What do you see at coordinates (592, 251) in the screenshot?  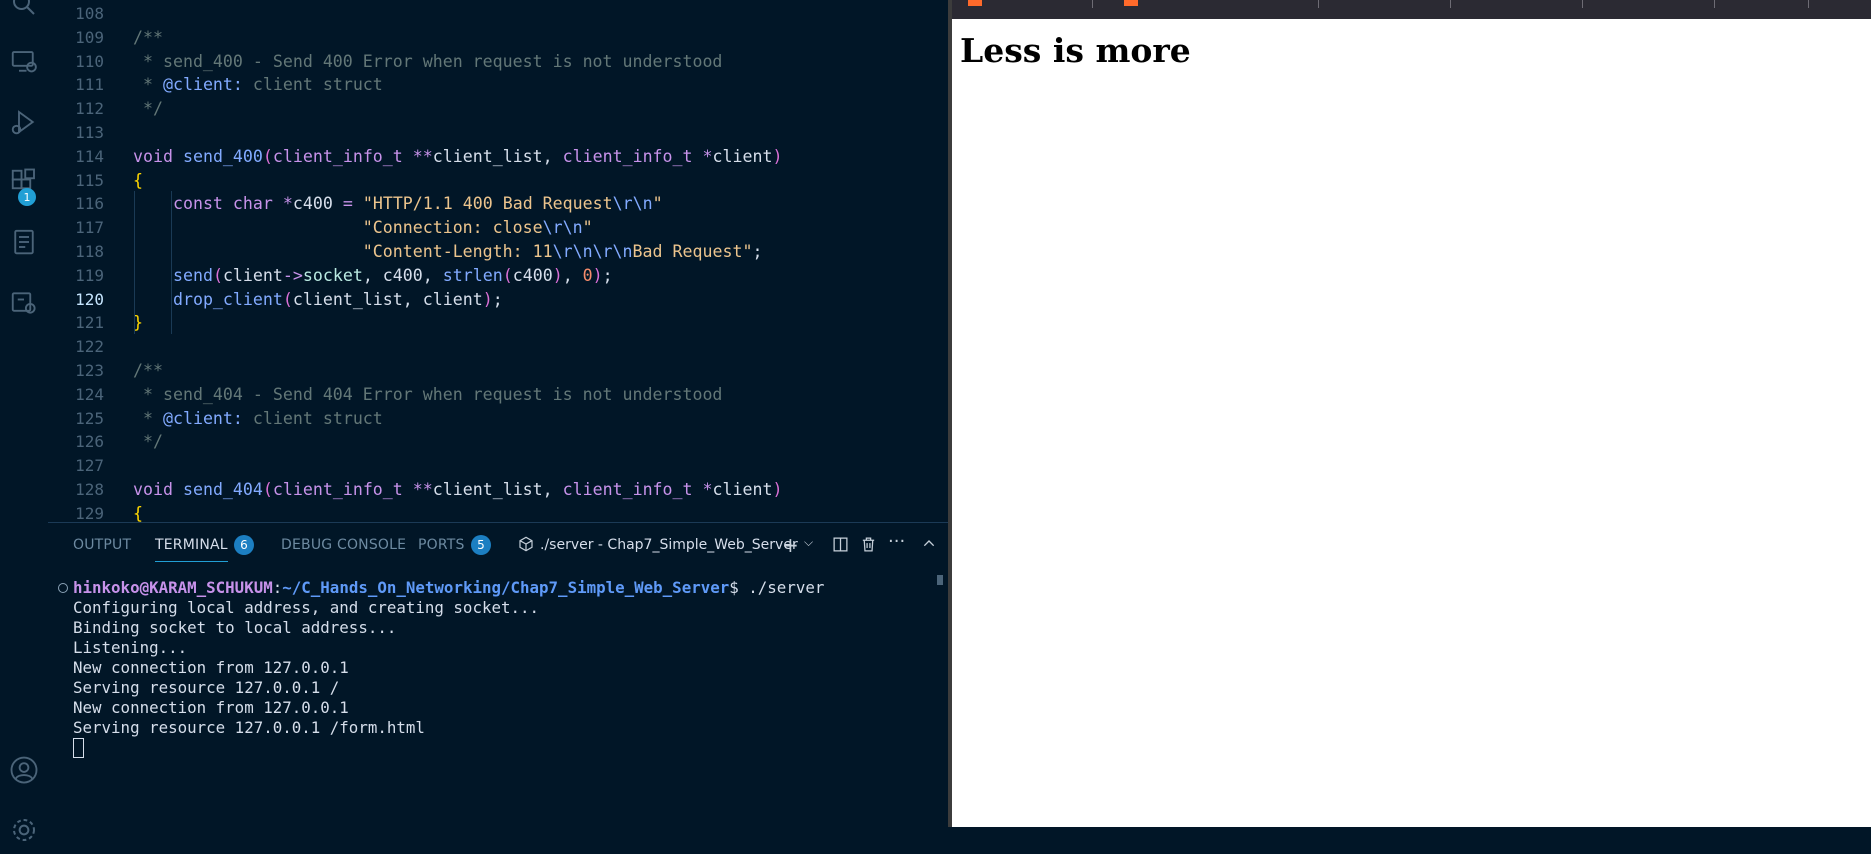 I see `code-token: \r\n\r\n` at bounding box center [592, 251].